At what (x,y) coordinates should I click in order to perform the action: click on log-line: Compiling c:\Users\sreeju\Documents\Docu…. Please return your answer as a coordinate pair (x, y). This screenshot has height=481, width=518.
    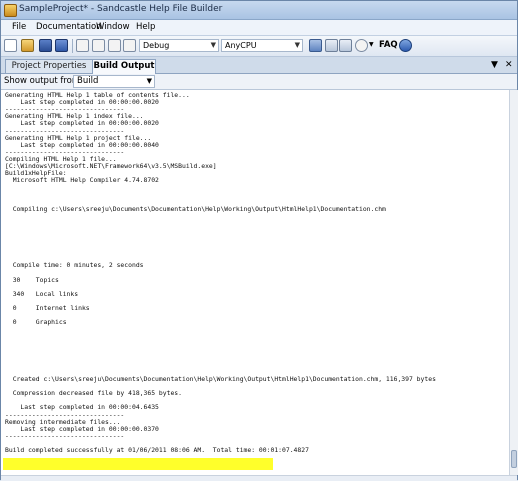
    Looking at the image, I should click on (195, 208).